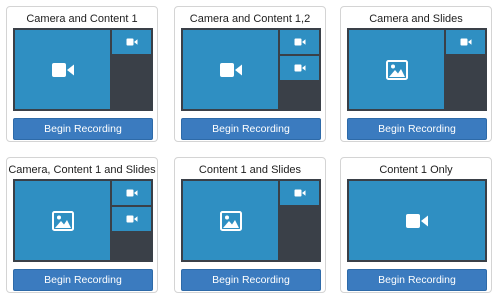  What do you see at coordinates (250, 19) in the screenshot?
I see `layout-title: Camera and Content 1,2` at bounding box center [250, 19].